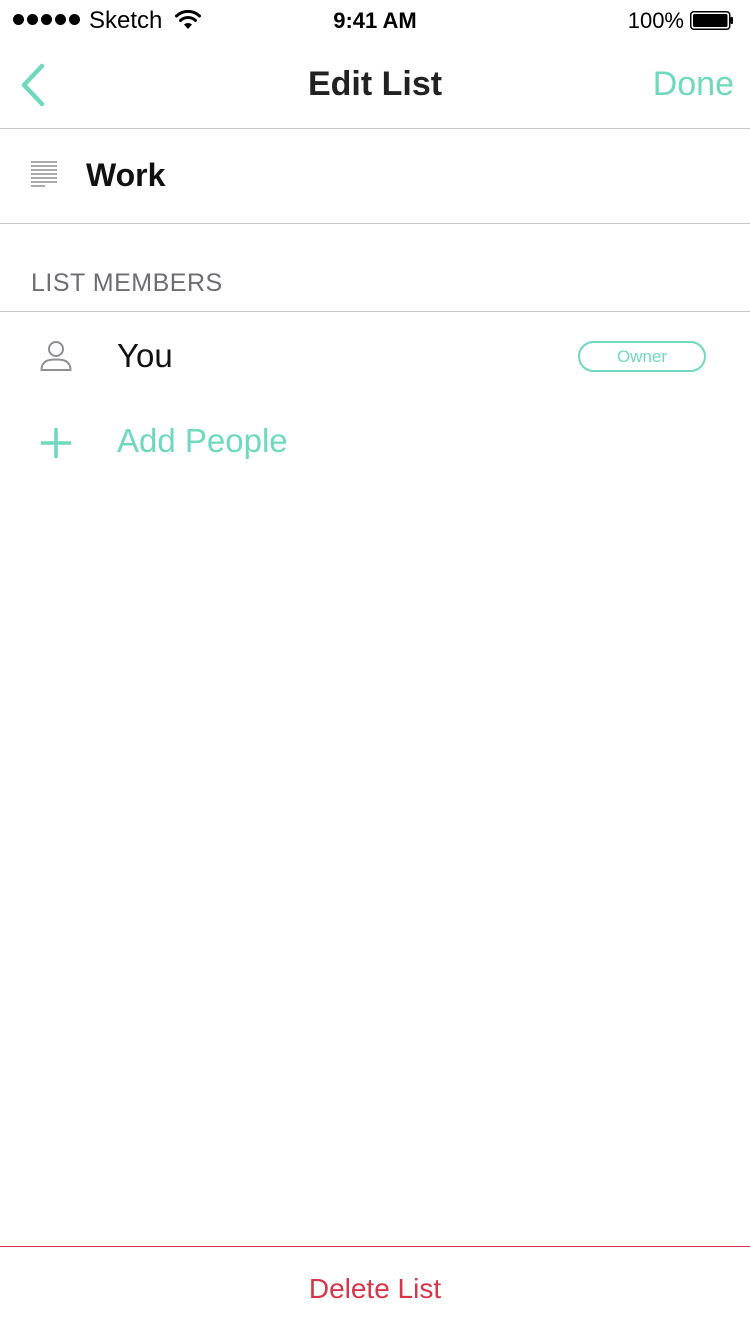 This screenshot has height=1334, width=750. What do you see at coordinates (375, 356) in the screenshot?
I see `member-row: You Owner` at bounding box center [375, 356].